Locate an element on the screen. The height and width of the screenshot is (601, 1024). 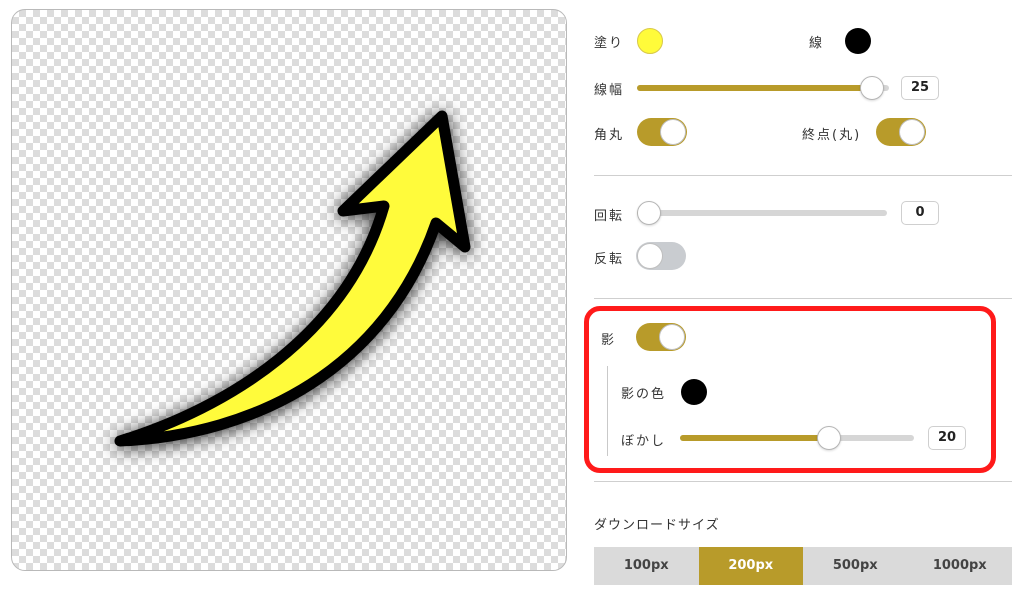
round-corner-toggle is located at coordinates (662, 132).